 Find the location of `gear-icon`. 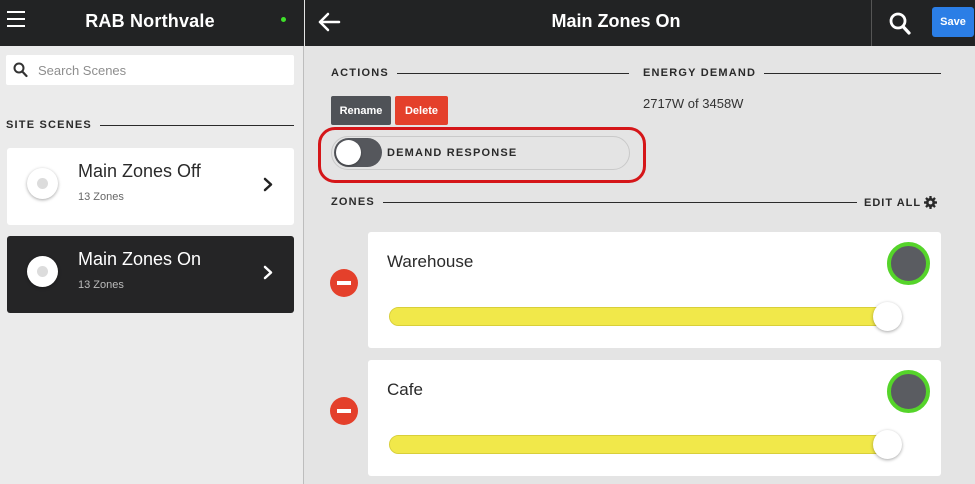

gear-icon is located at coordinates (931, 202).